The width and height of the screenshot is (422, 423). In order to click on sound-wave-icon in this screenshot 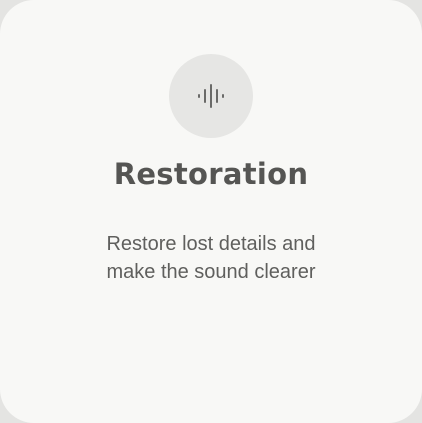, I will do `click(211, 96)`.